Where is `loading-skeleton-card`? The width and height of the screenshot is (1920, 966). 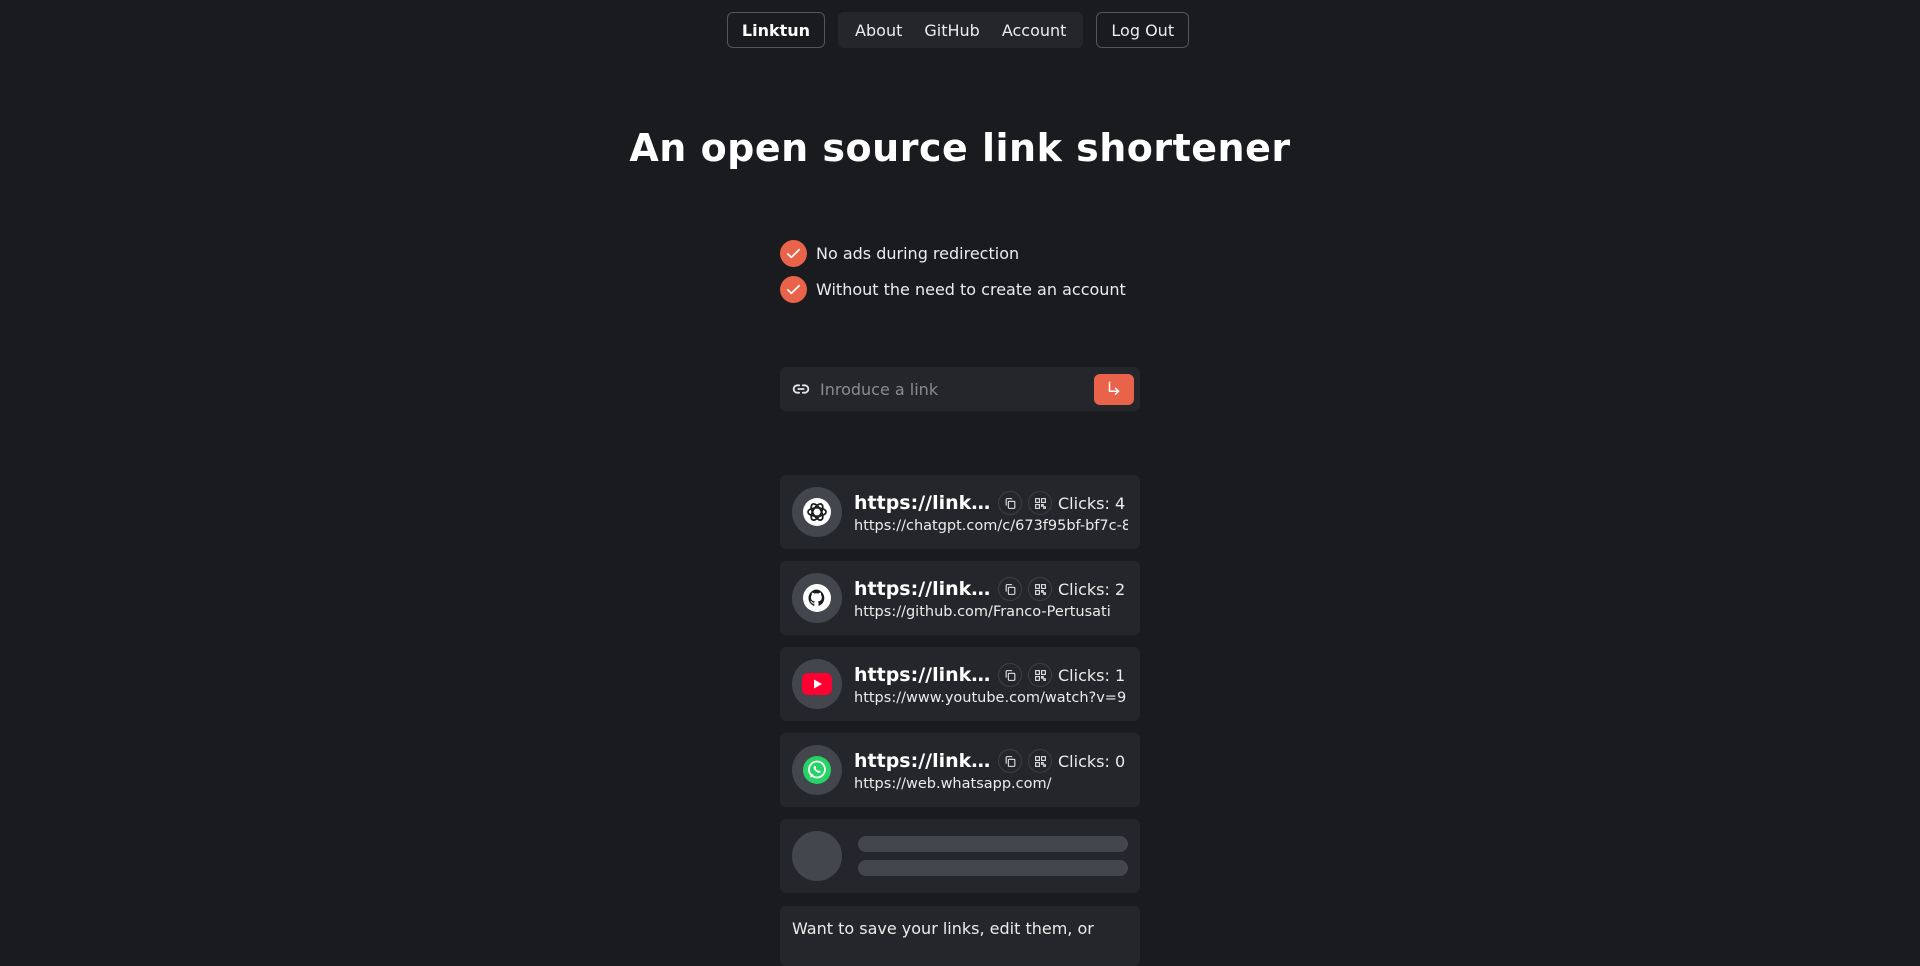
loading-skeleton-card is located at coordinates (960, 856).